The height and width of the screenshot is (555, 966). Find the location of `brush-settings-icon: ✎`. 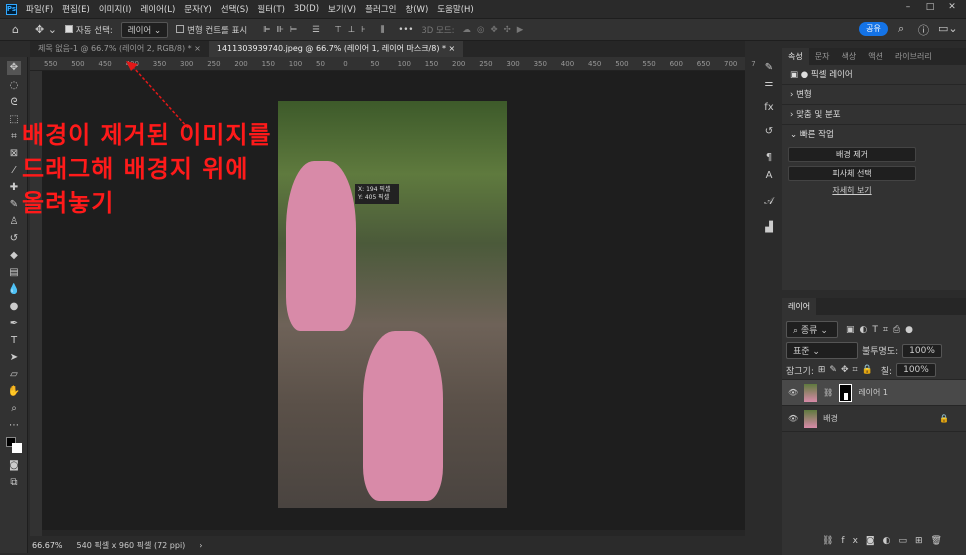

brush-settings-icon: ✎ is located at coordinates (769, 68).